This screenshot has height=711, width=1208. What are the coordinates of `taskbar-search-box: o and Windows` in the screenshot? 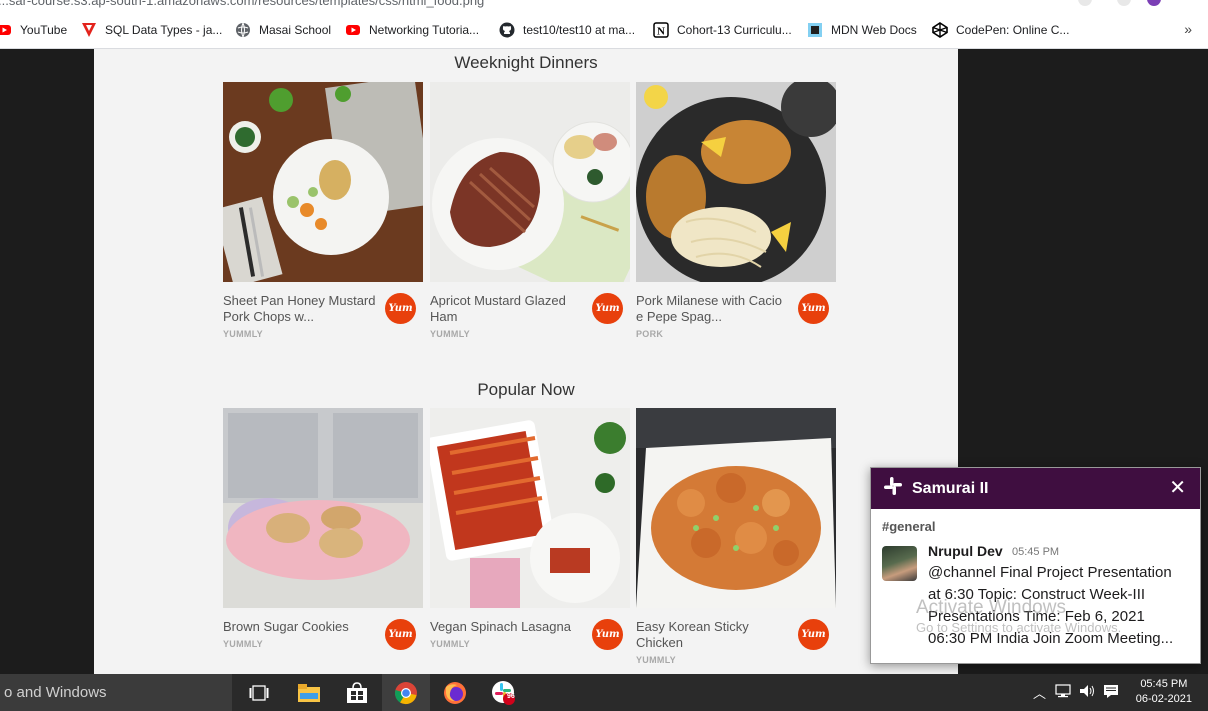 It's located at (116, 692).